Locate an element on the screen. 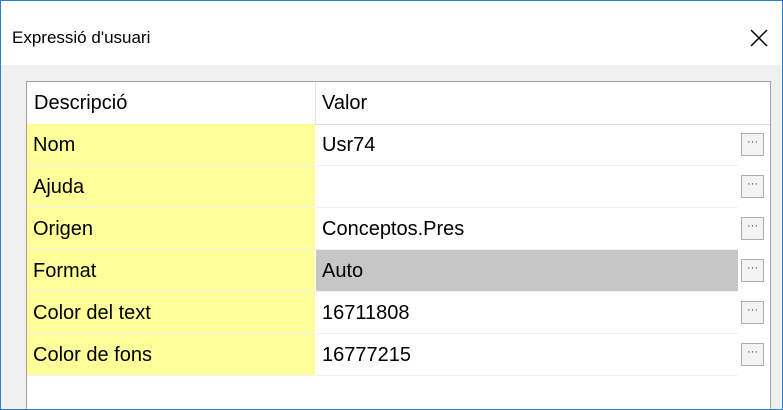 This screenshot has width=783, height=410. header-description: Descripció is located at coordinates (81, 103).